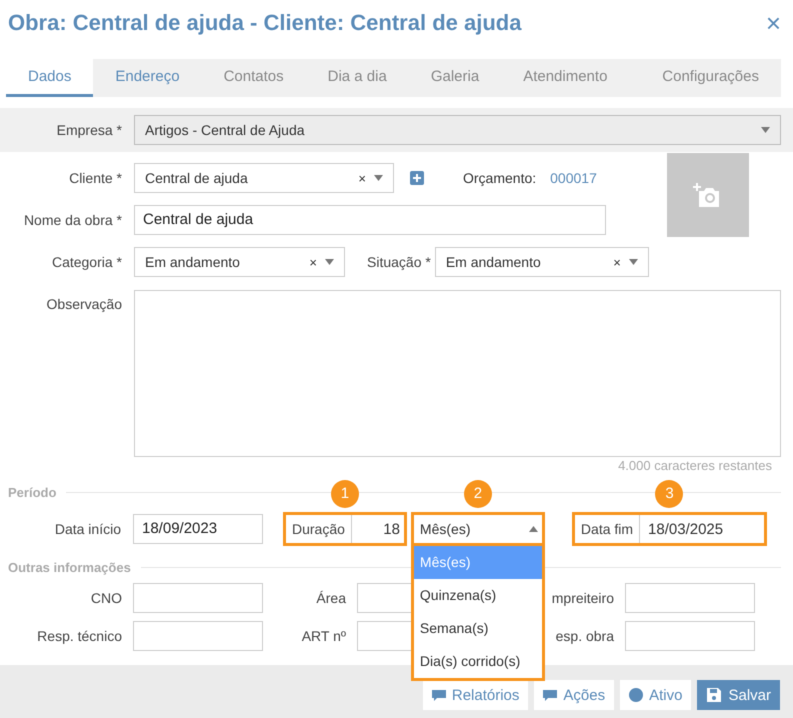 The width and height of the screenshot is (793, 718). Describe the element at coordinates (344, 494) in the screenshot. I see `callout-badge: 1` at that location.